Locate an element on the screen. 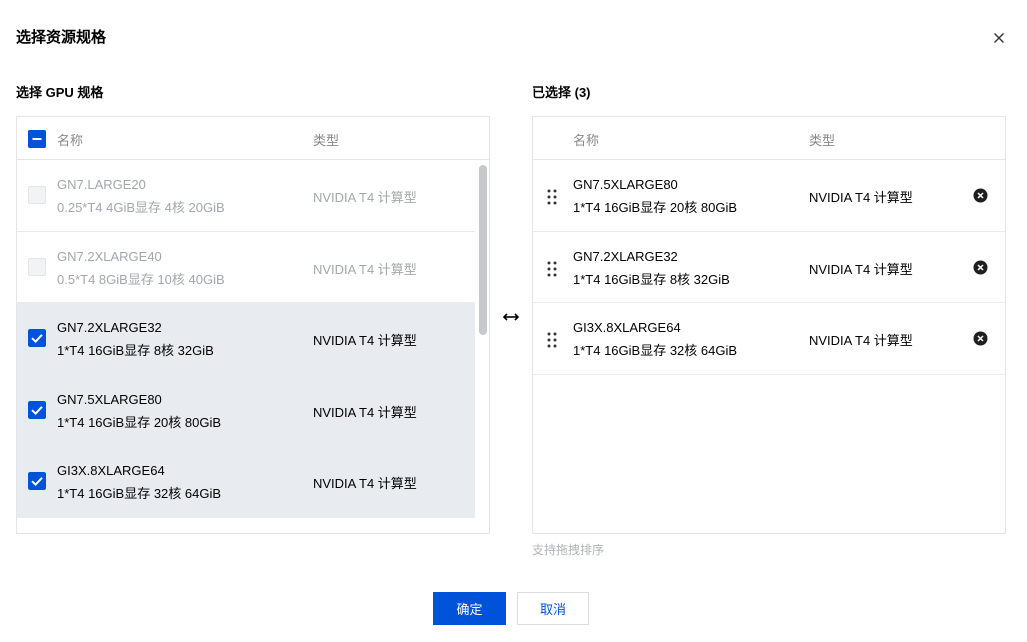 The height and width of the screenshot is (642, 1027). cancel-button: 取消 is located at coordinates (553, 608).